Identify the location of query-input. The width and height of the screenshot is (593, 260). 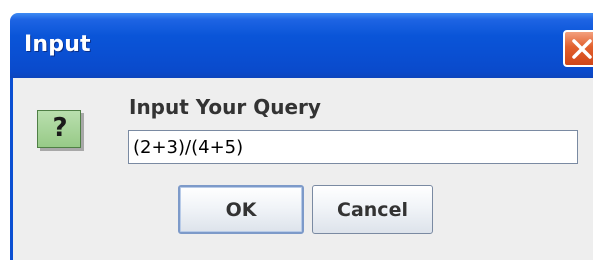
(353, 147).